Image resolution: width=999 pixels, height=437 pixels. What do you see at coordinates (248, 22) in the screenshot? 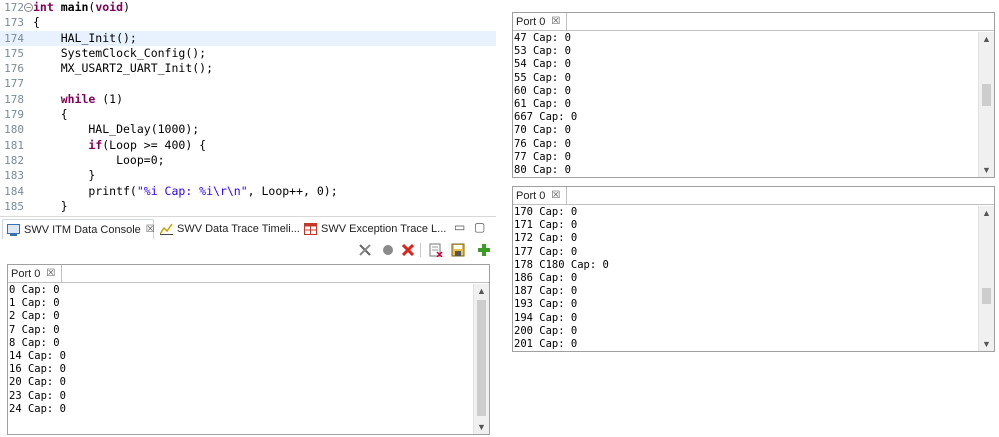
I see `code-line: 173 {` at bounding box center [248, 22].